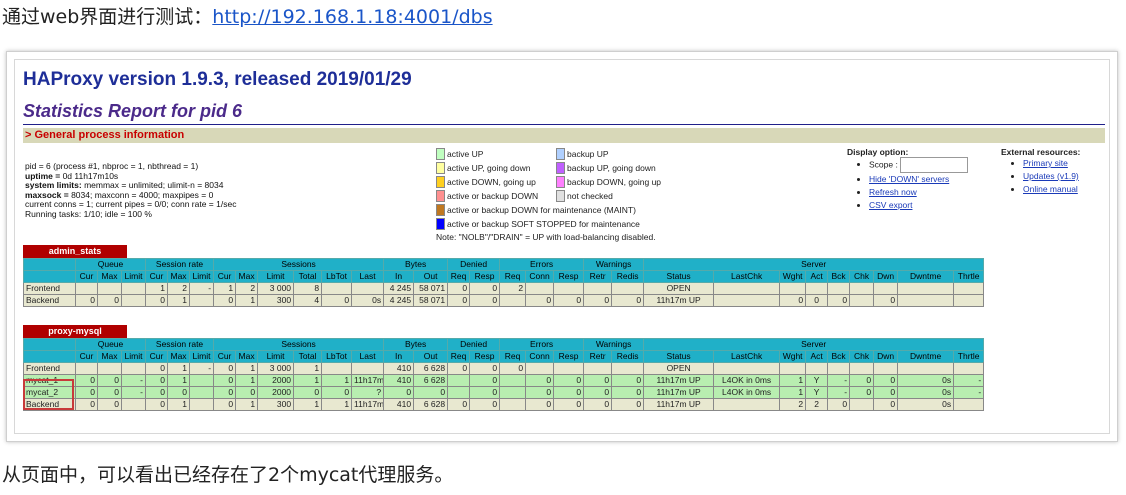 The height and width of the screenshot is (495, 1126). What do you see at coordinates (584, 196) in the screenshot?
I see `legend-item: not checked` at bounding box center [584, 196].